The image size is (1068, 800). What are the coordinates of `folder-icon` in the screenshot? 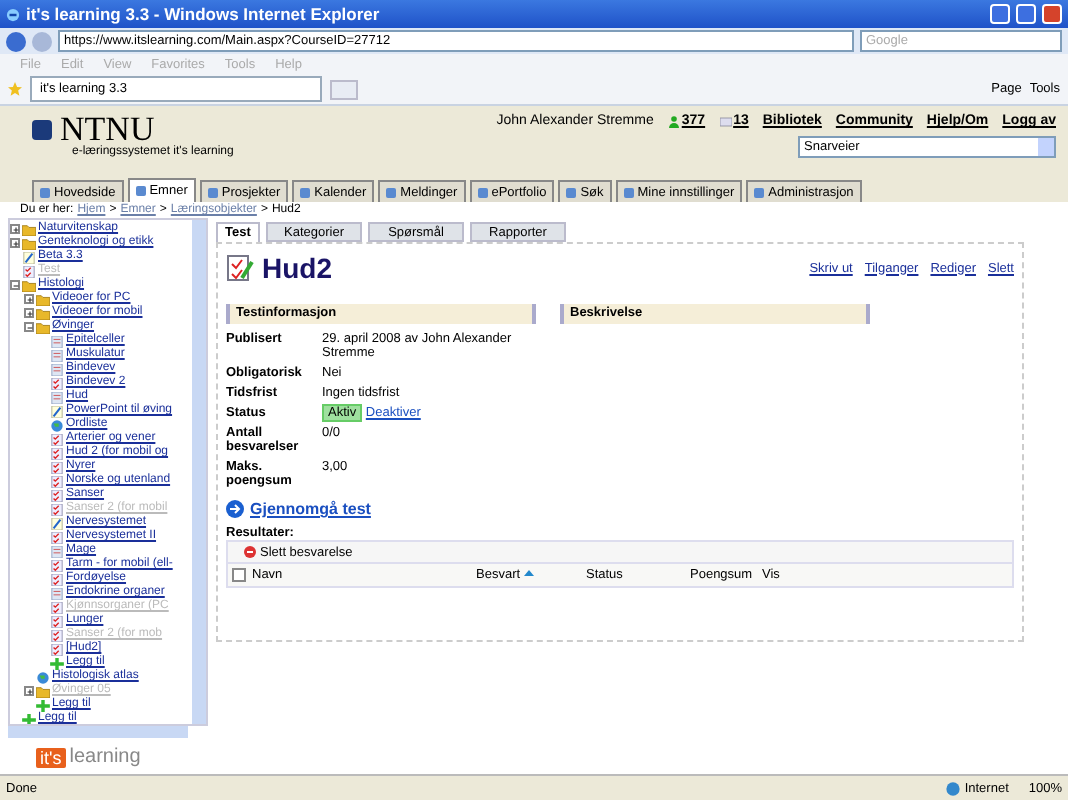 It's located at (43, 691).